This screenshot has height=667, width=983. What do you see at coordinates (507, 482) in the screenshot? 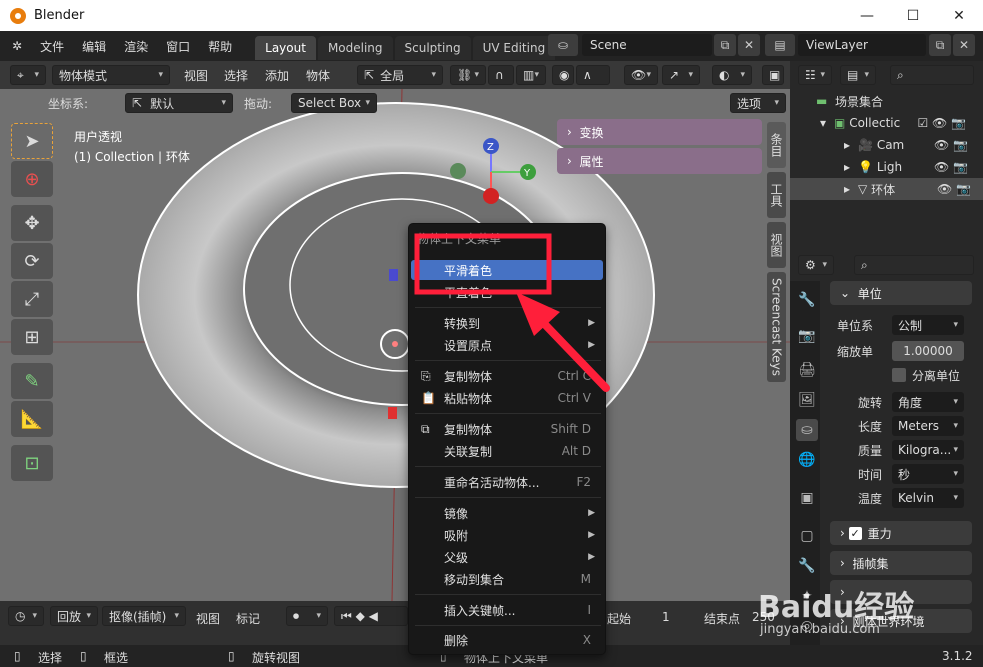
I see `menu-item-rename: 重命名活动物体... F2` at bounding box center [507, 482].